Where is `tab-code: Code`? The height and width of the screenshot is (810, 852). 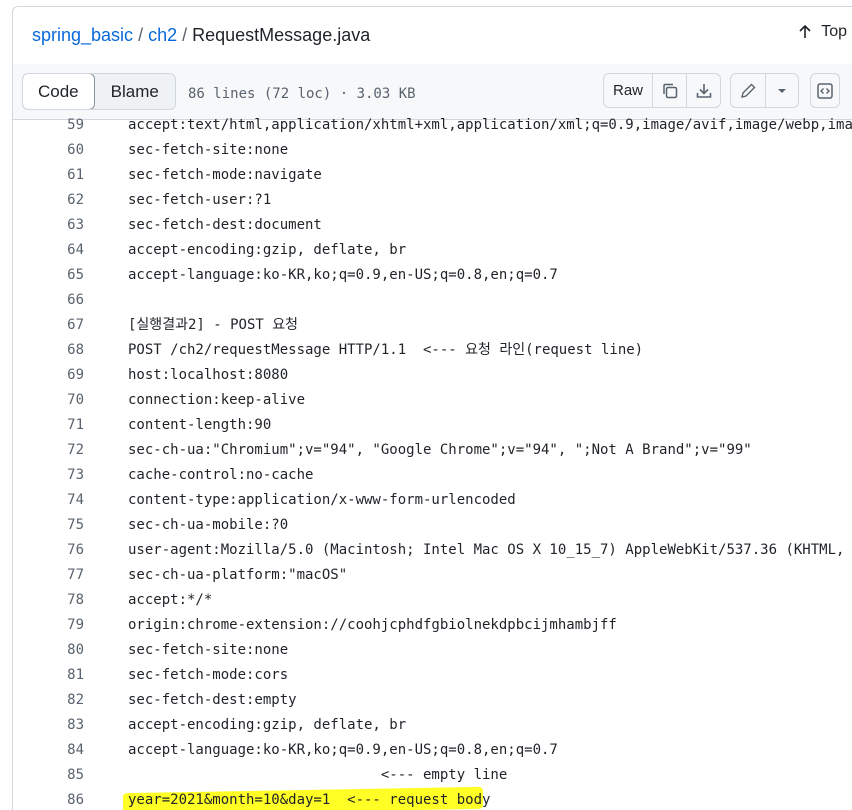 tab-code: Code is located at coordinates (58, 91).